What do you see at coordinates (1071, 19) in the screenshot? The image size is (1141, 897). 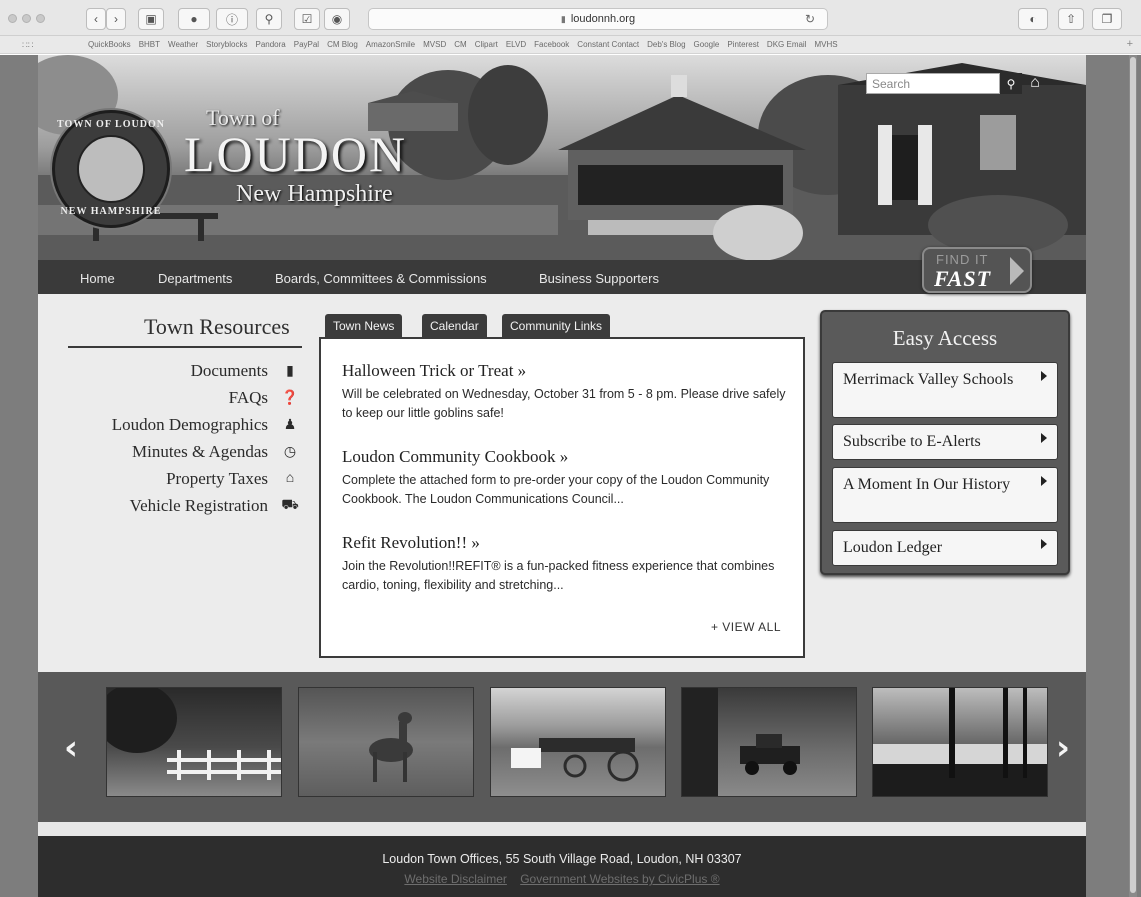 I see `share-icon: ⇧` at bounding box center [1071, 19].